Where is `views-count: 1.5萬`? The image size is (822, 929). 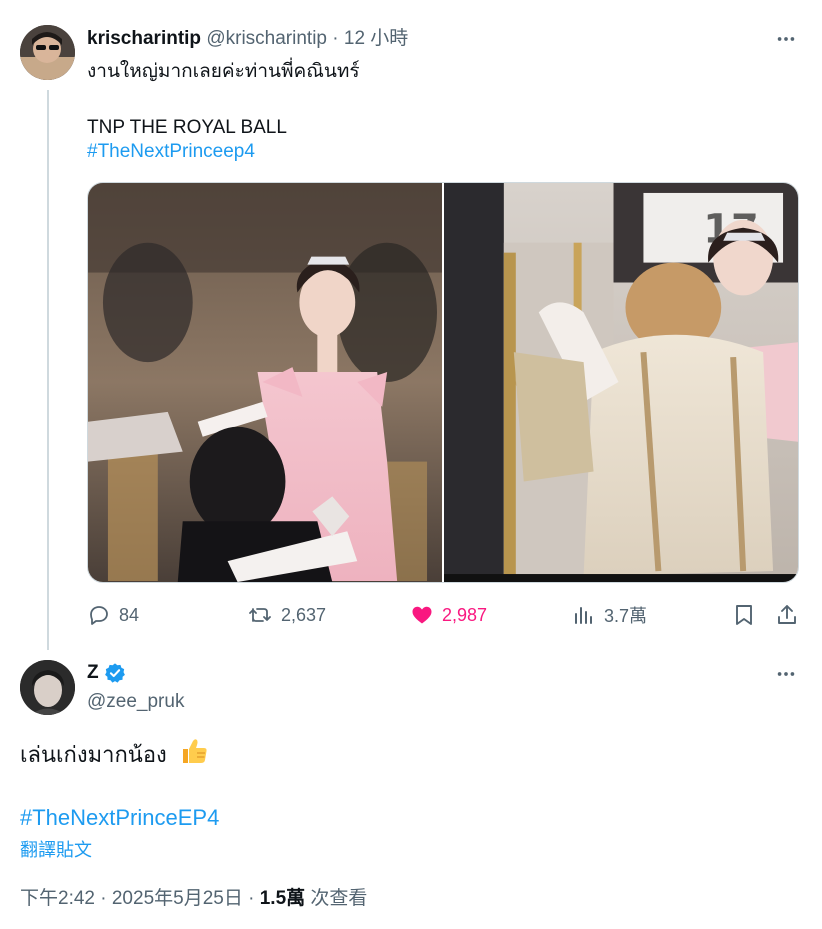
views-count: 1.5萬 is located at coordinates (282, 898).